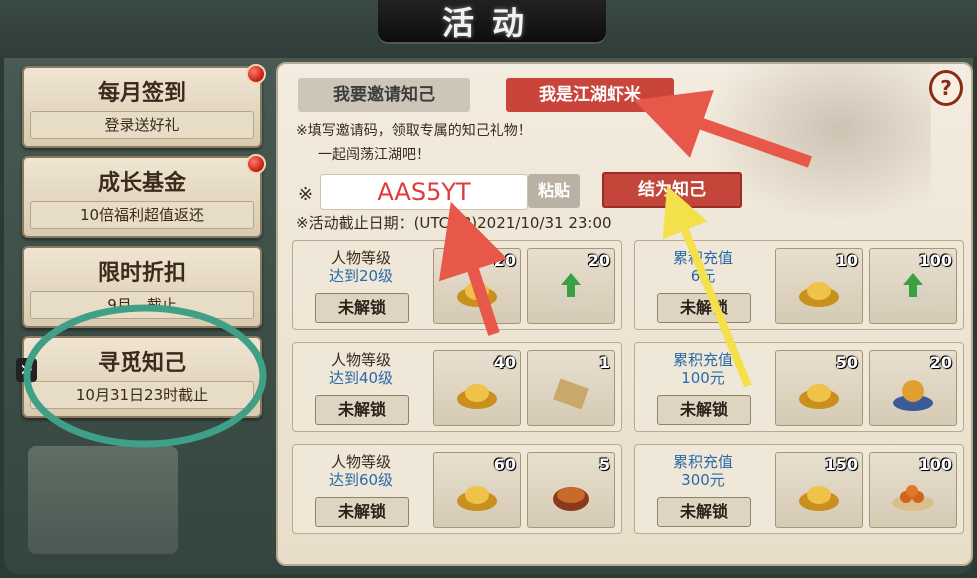 The image size is (977, 578). I want to click on sidebar-item-title: 每月签到, so click(141, 93).